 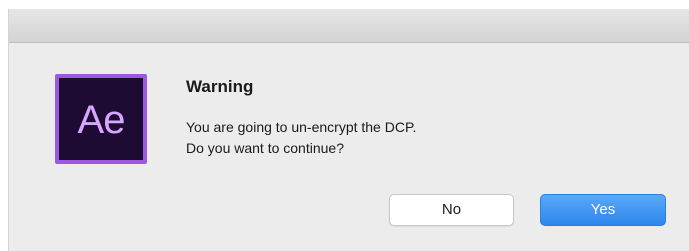 I want to click on message-line-2: Do you want to continue?, so click(x=265, y=148).